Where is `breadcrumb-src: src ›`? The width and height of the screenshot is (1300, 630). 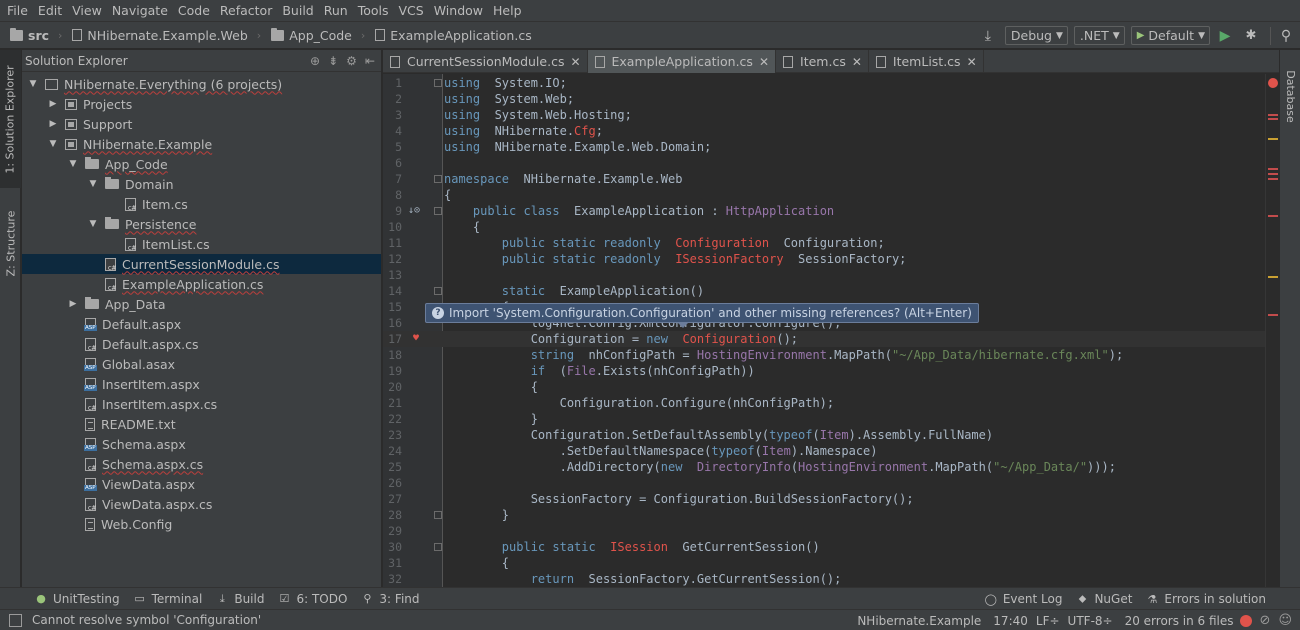 breadcrumb-src: src › is located at coordinates (31, 35).